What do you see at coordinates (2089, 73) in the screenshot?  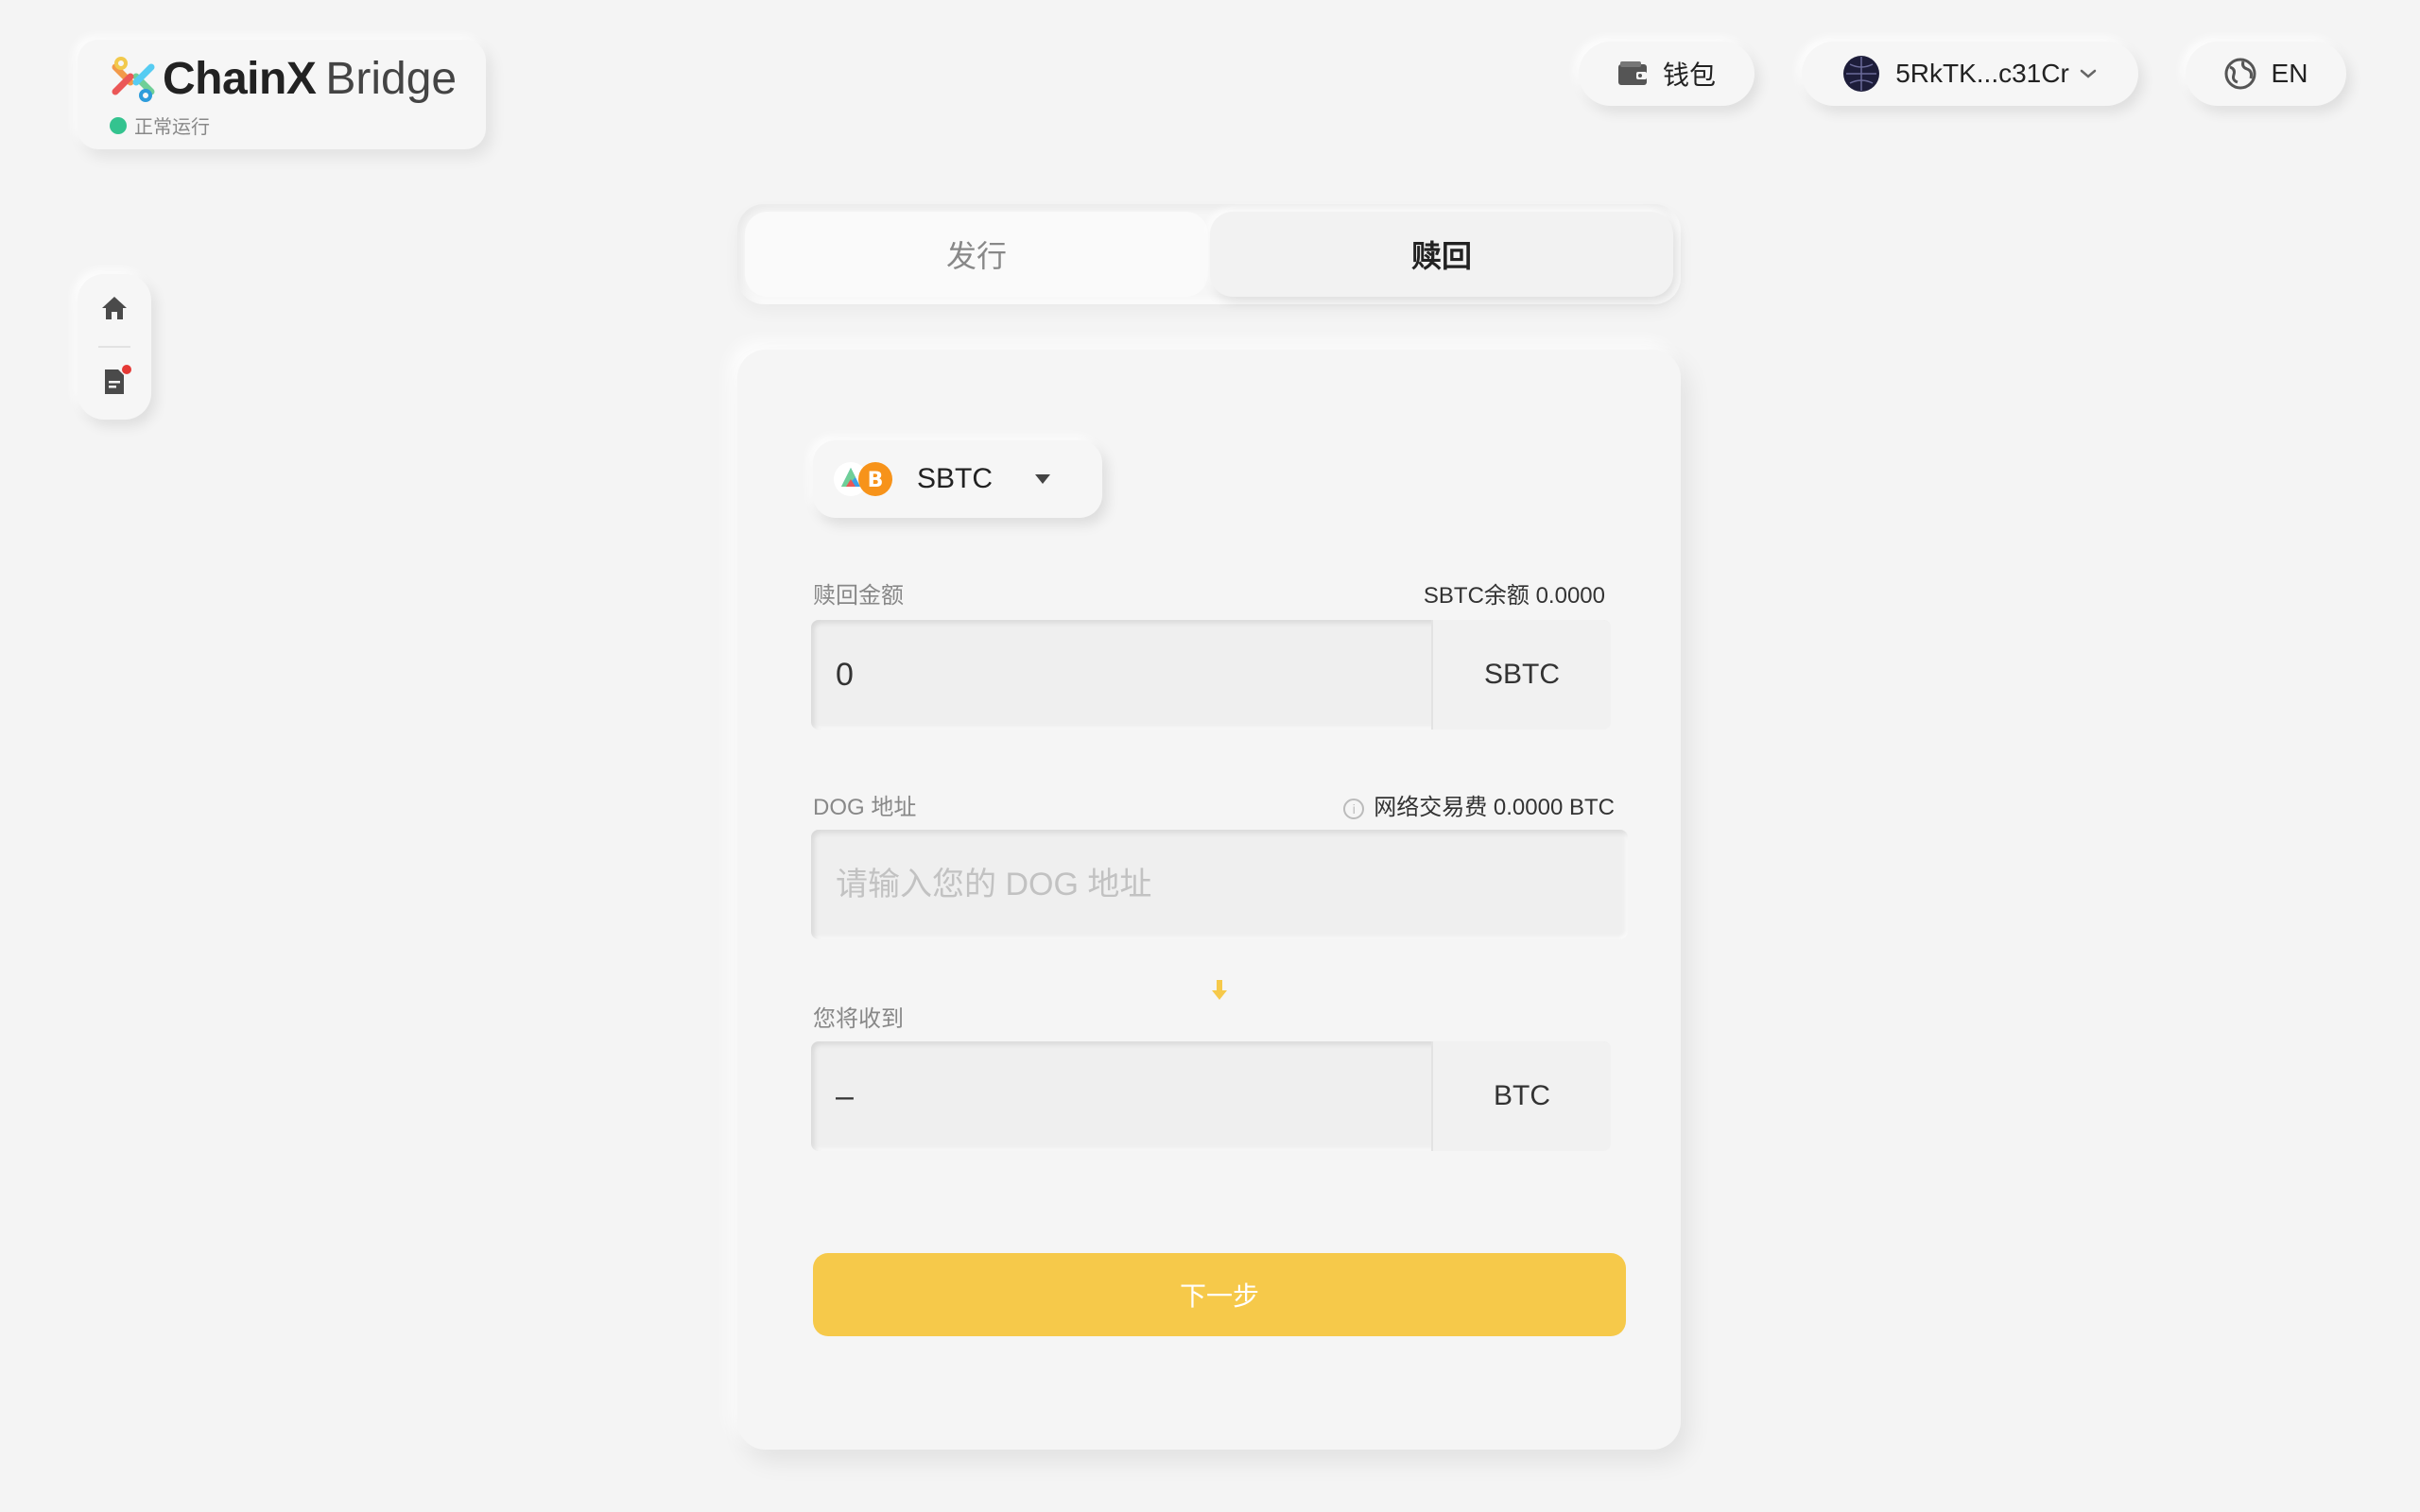 I see `chevron-down-icon` at bounding box center [2089, 73].